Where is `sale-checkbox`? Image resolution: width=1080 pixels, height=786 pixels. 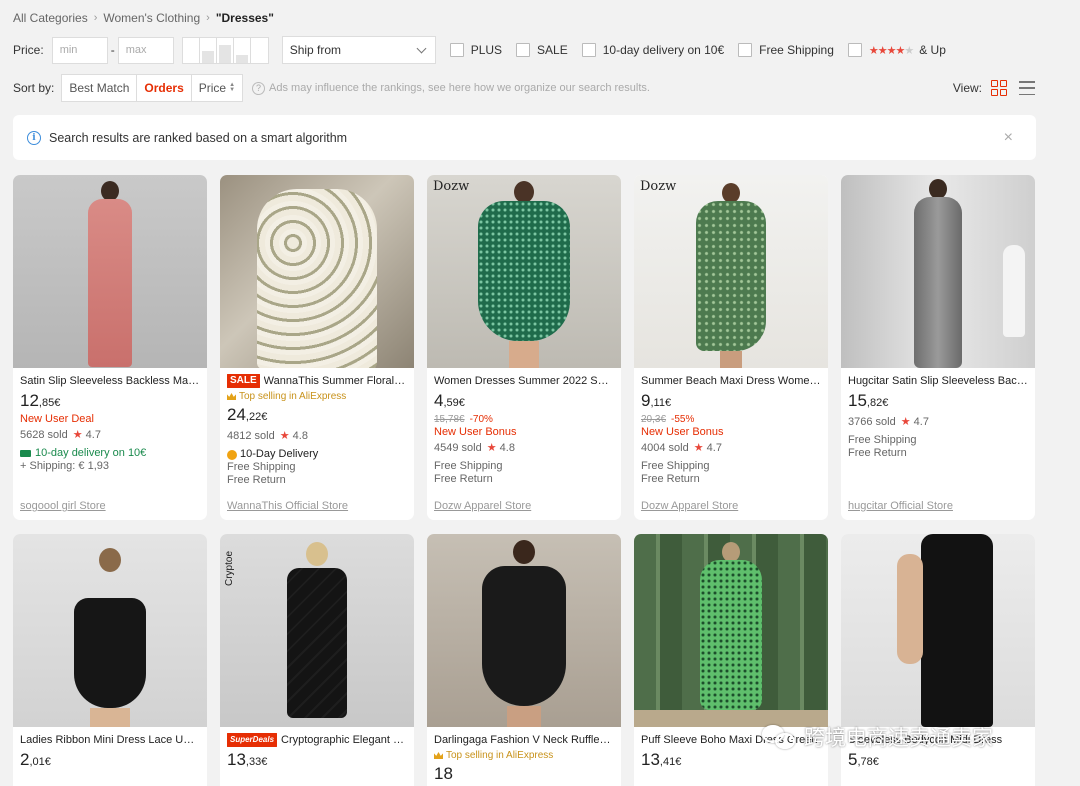
sale-checkbox is located at coordinates (523, 50).